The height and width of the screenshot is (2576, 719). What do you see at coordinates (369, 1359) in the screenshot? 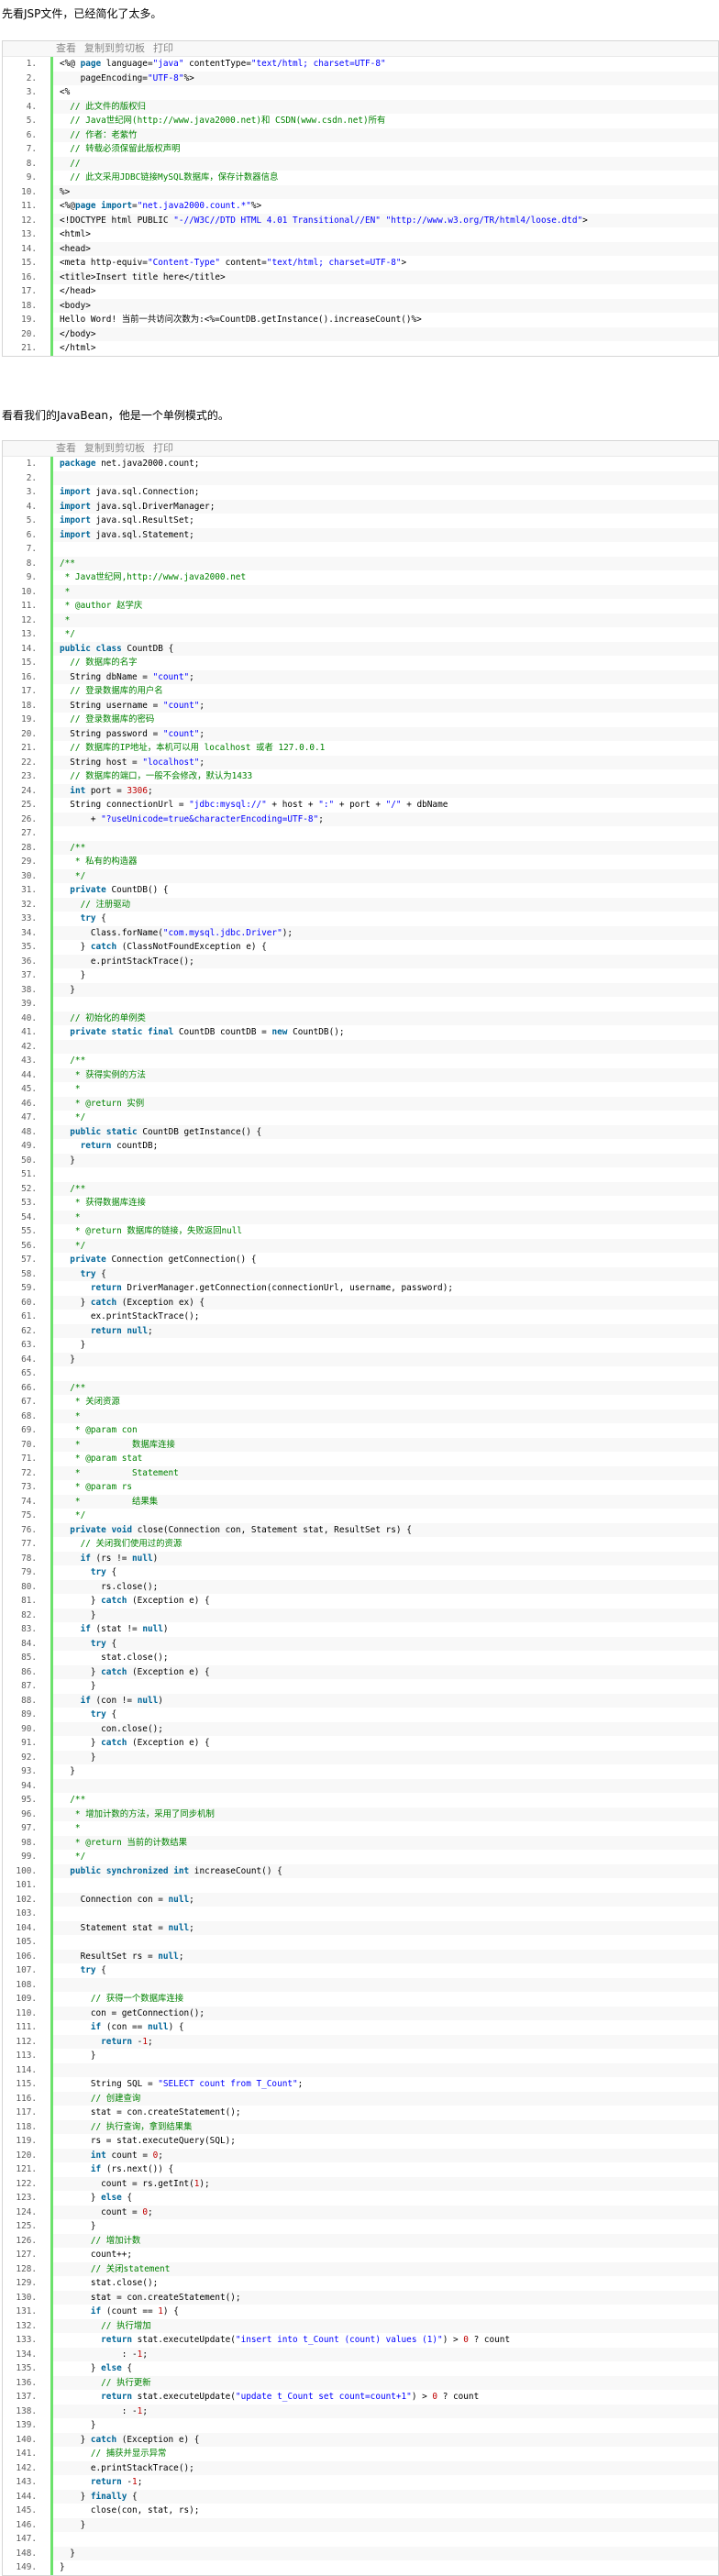
I see `code-line: 64. }` at bounding box center [369, 1359].